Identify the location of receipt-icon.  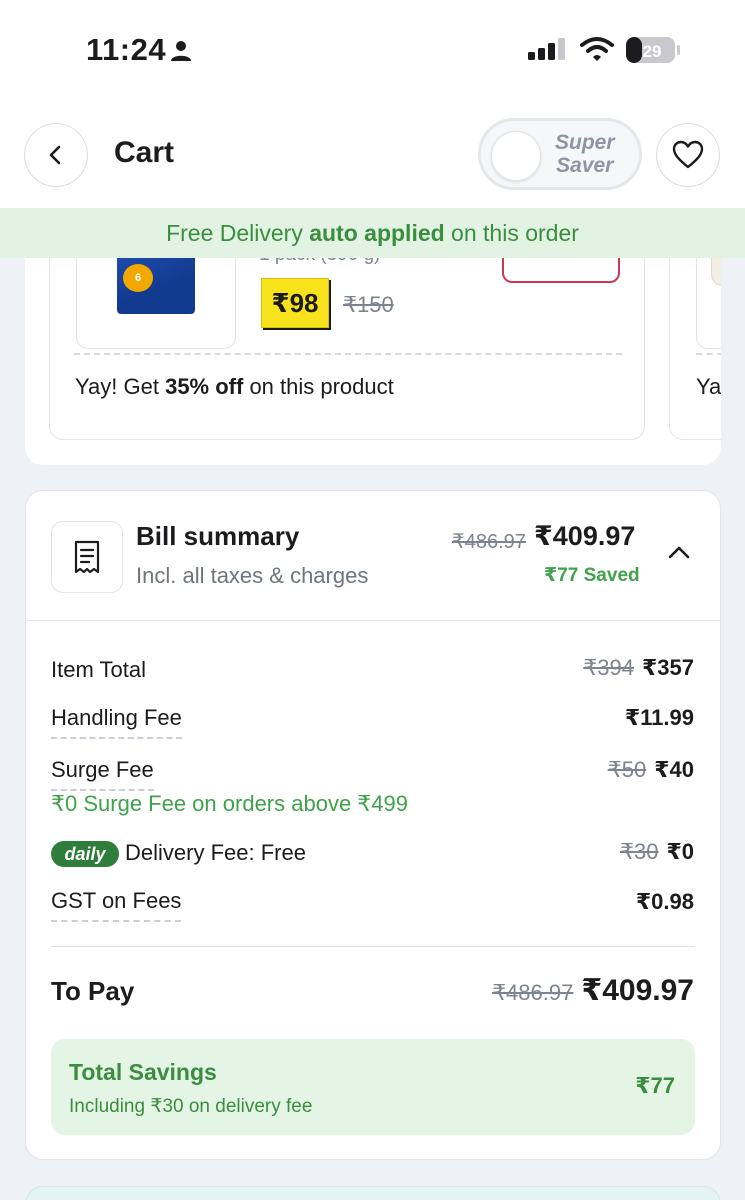
(87, 557).